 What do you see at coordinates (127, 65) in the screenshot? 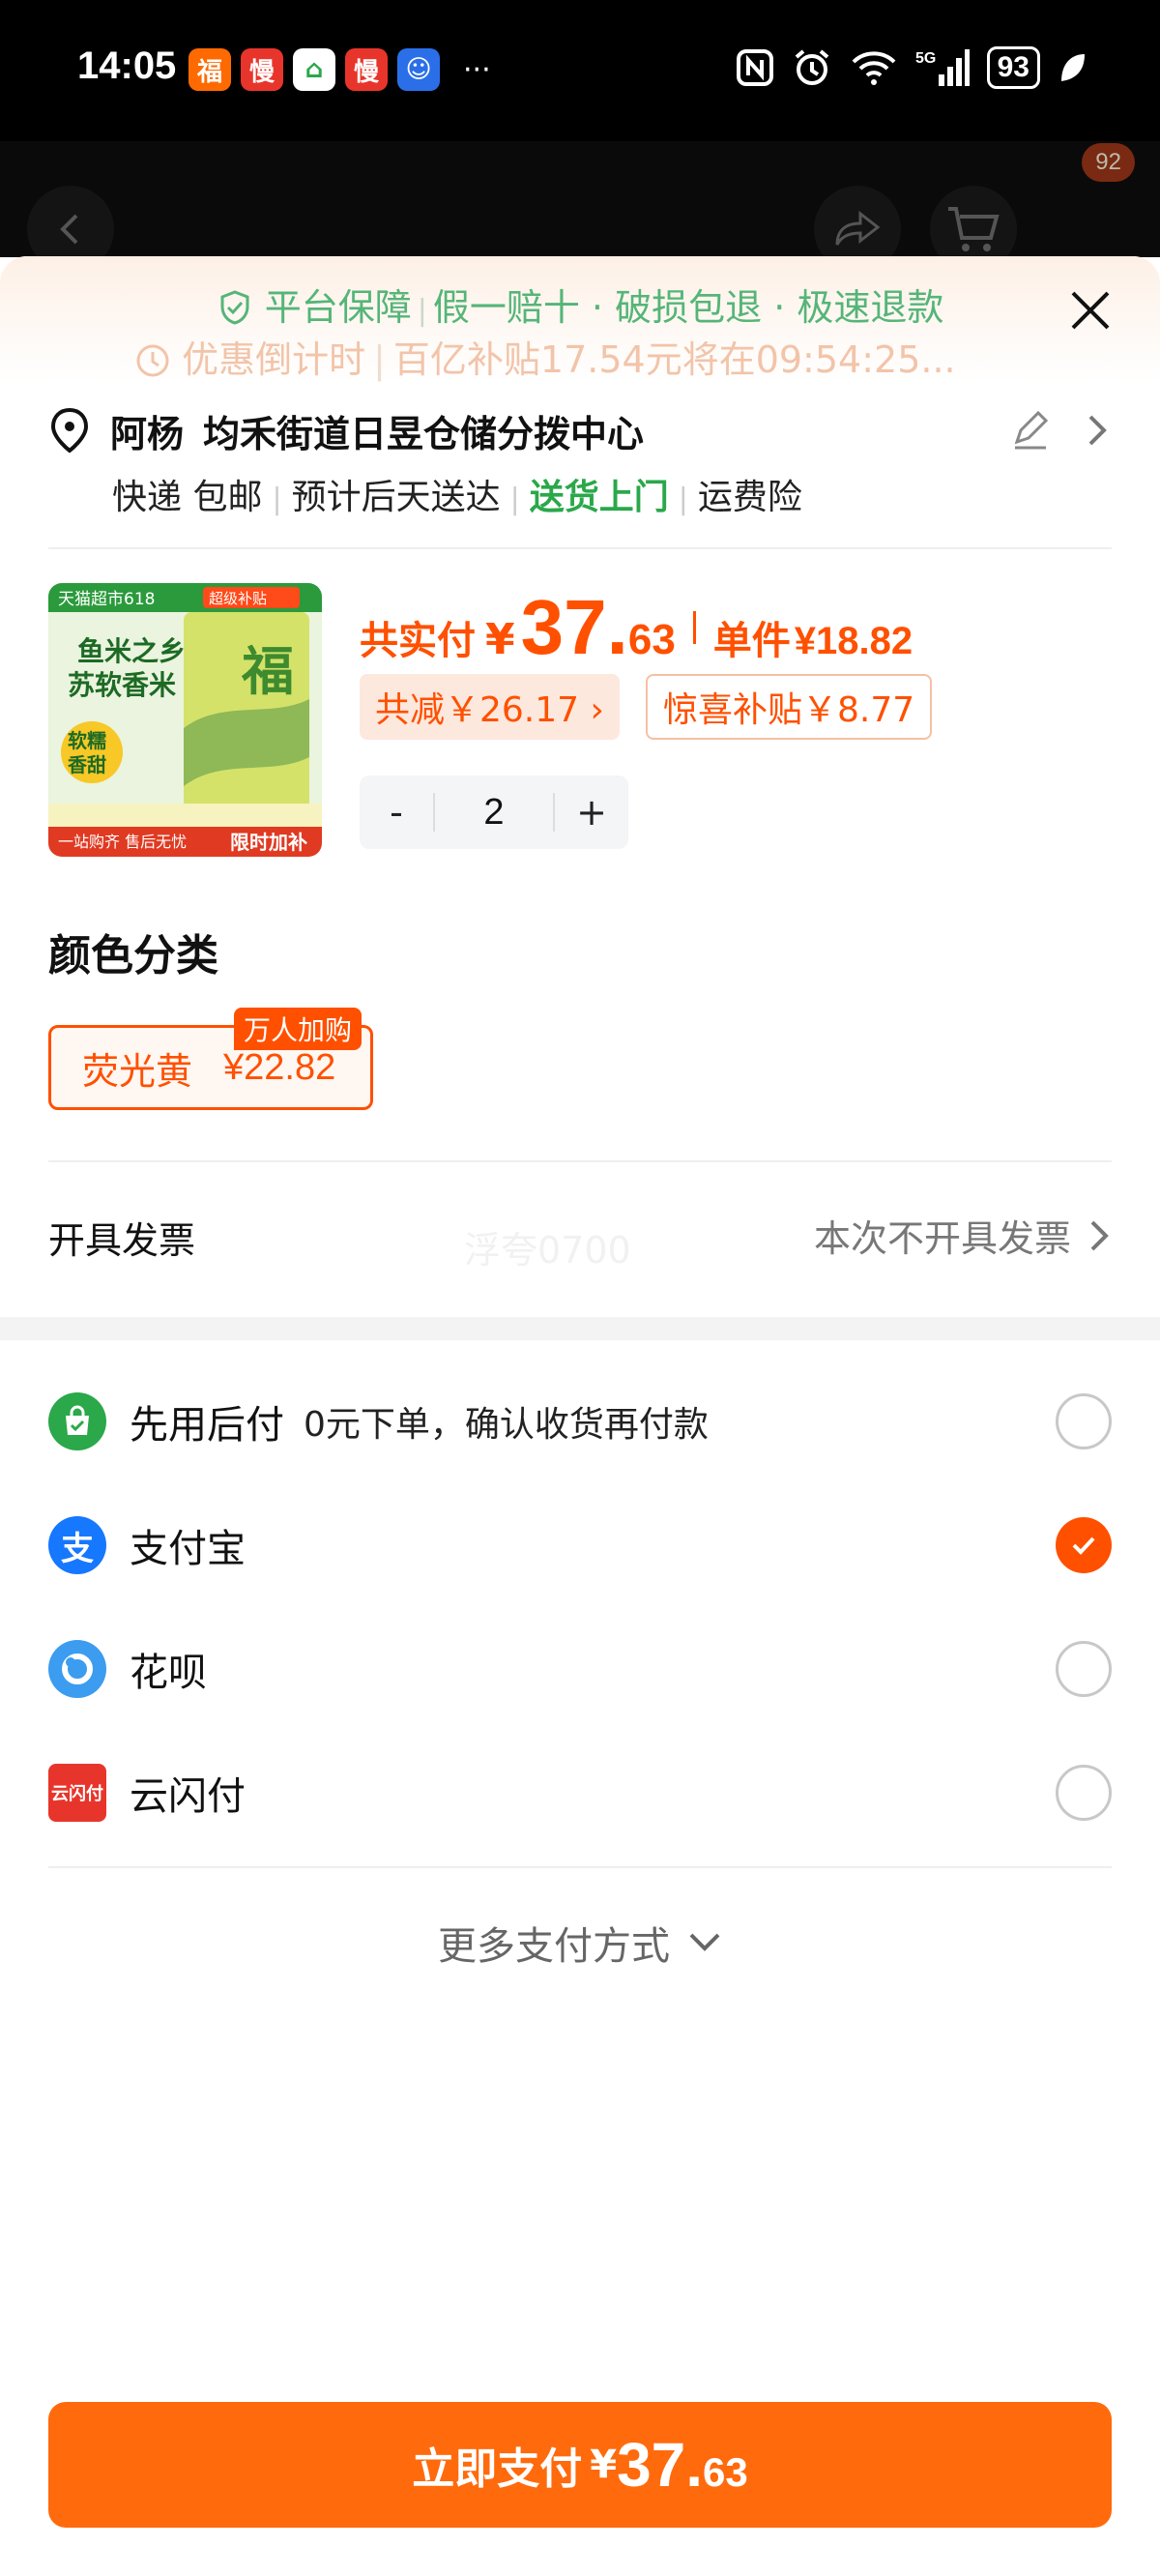
I see `status-time: 14:05` at bounding box center [127, 65].